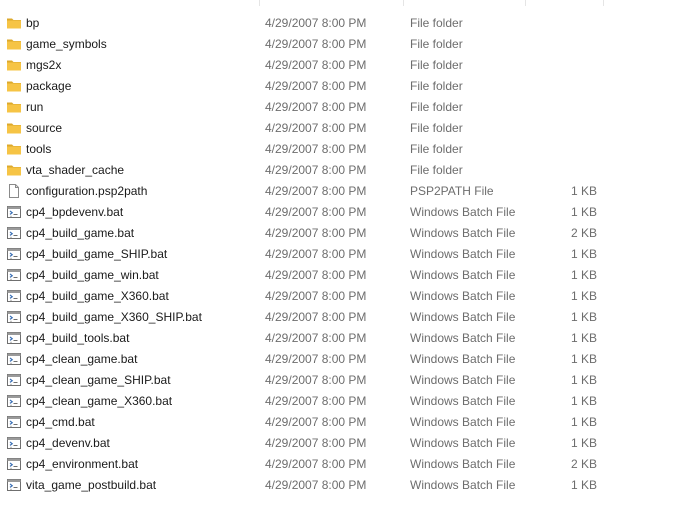 Image resolution: width=692 pixels, height=520 pixels. I want to click on file-row: game_symbols 4/29/2007 8:00 PM File folder, so click(346, 44).